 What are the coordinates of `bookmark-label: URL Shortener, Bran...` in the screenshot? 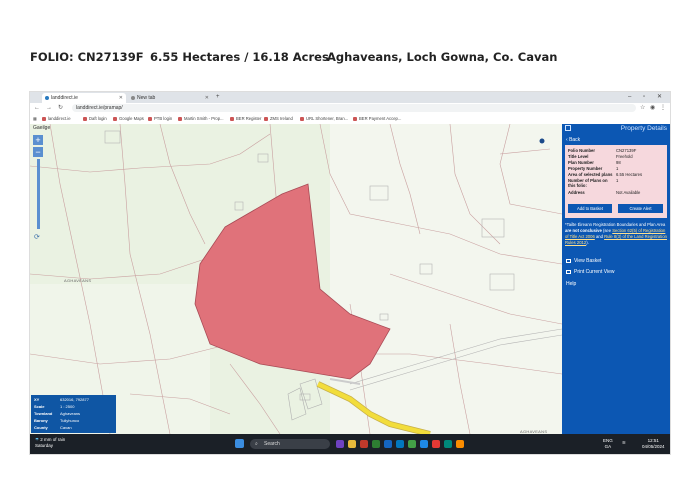 It's located at (327, 118).